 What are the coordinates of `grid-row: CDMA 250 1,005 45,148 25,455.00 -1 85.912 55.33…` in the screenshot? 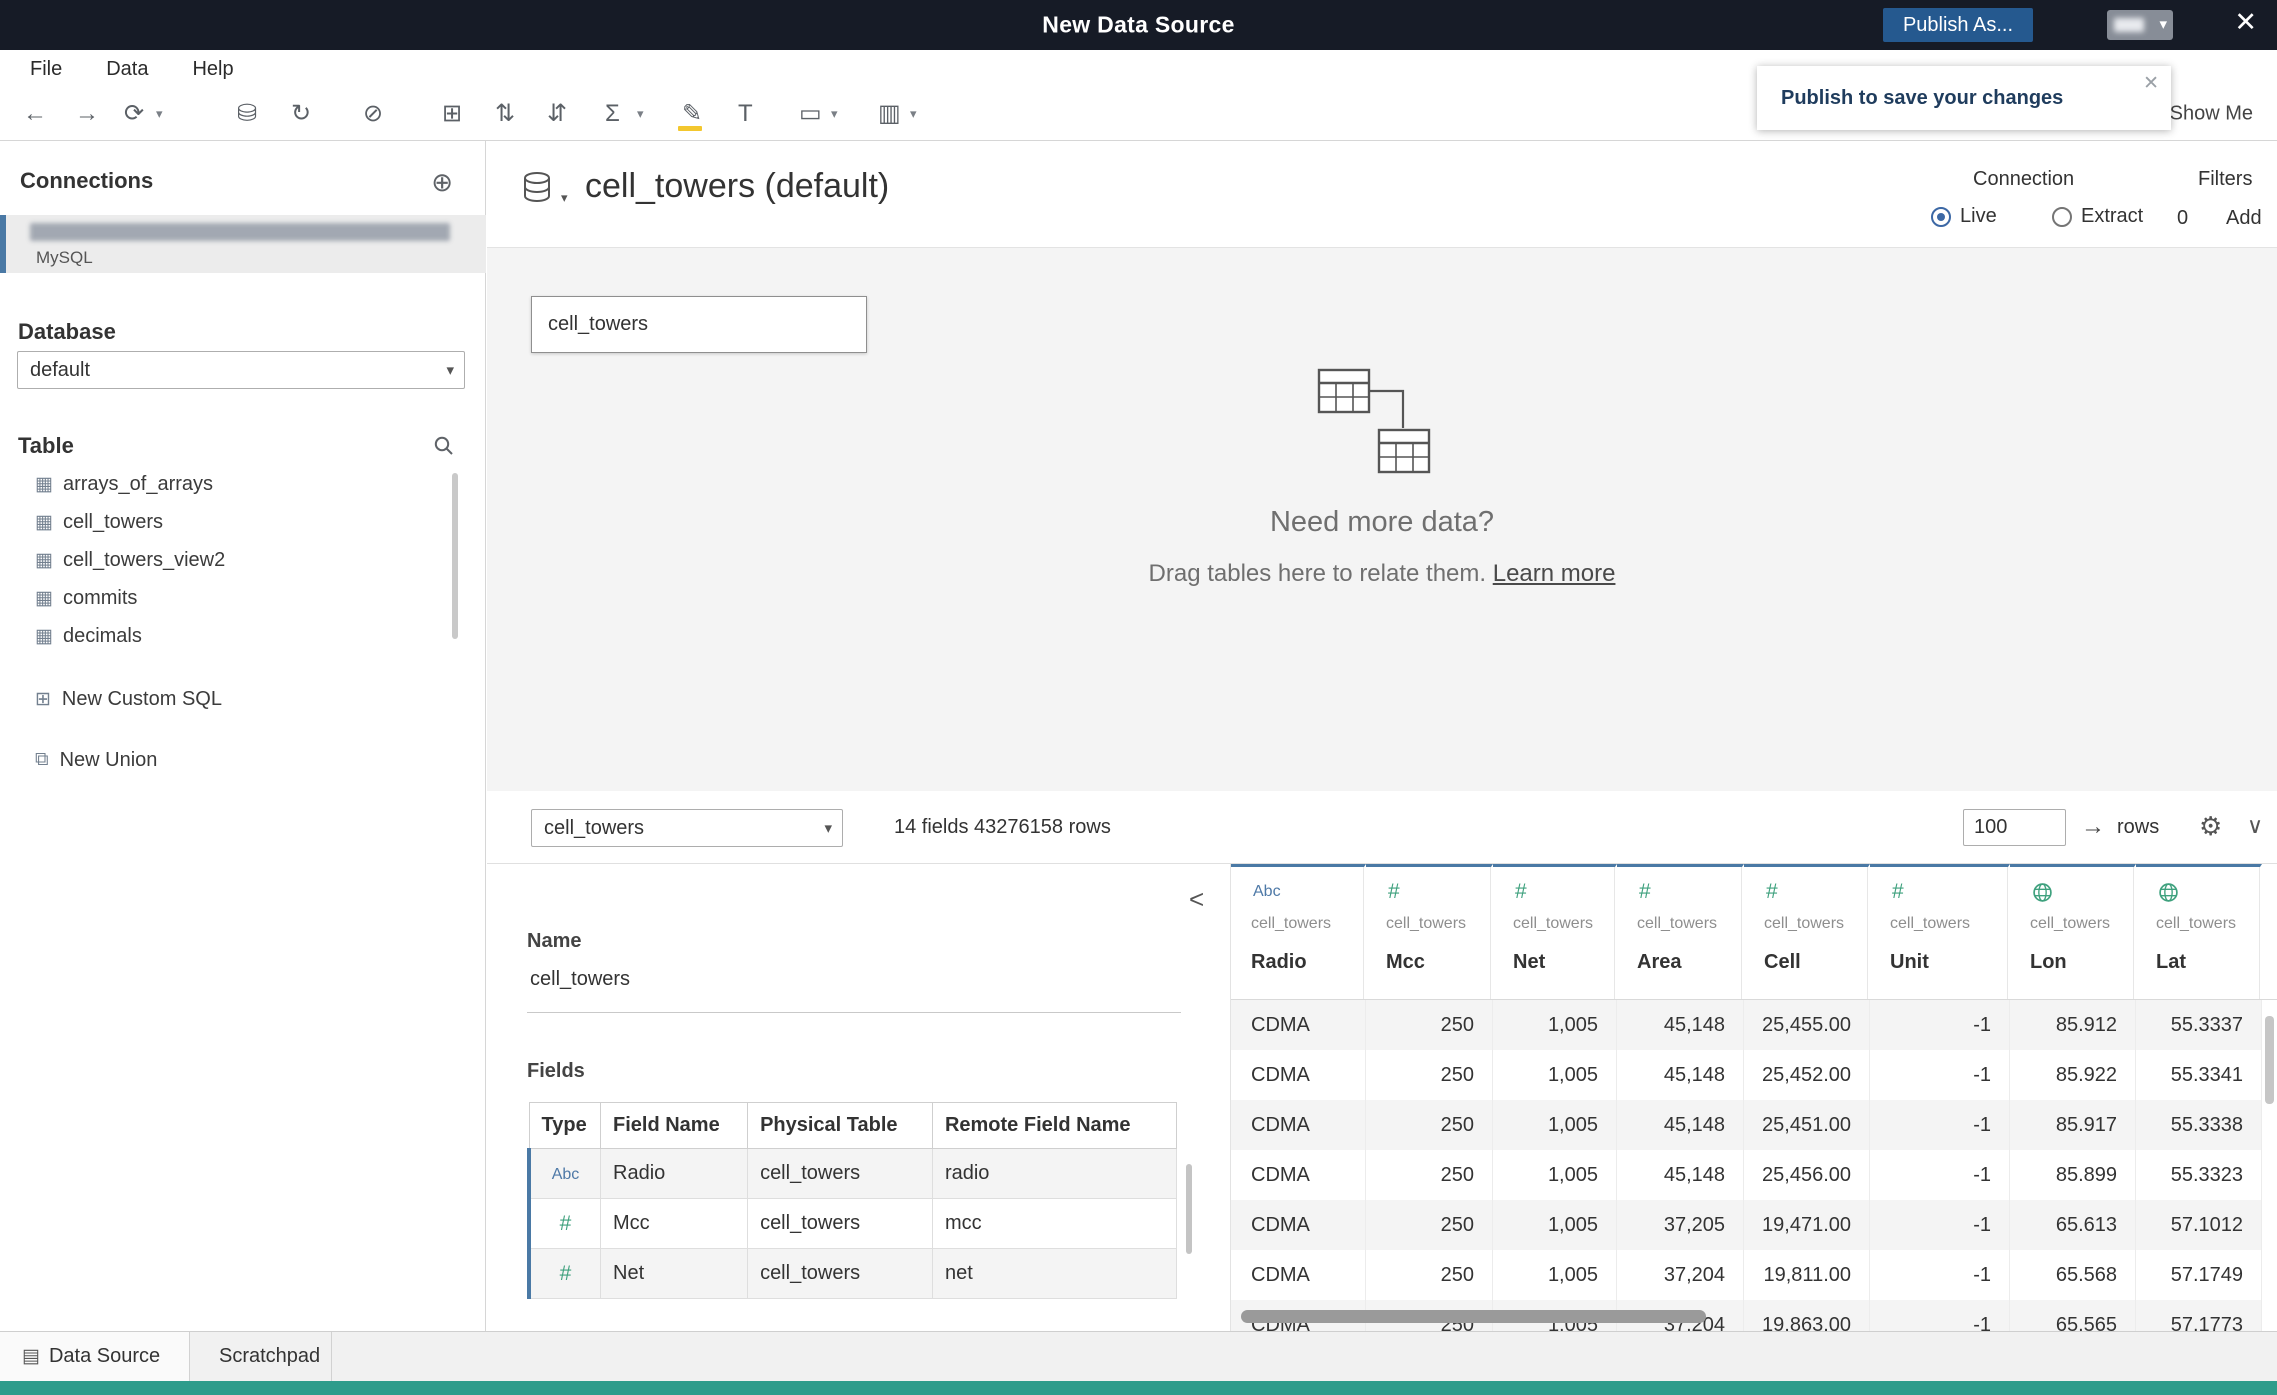 It's located at (1754, 1025).